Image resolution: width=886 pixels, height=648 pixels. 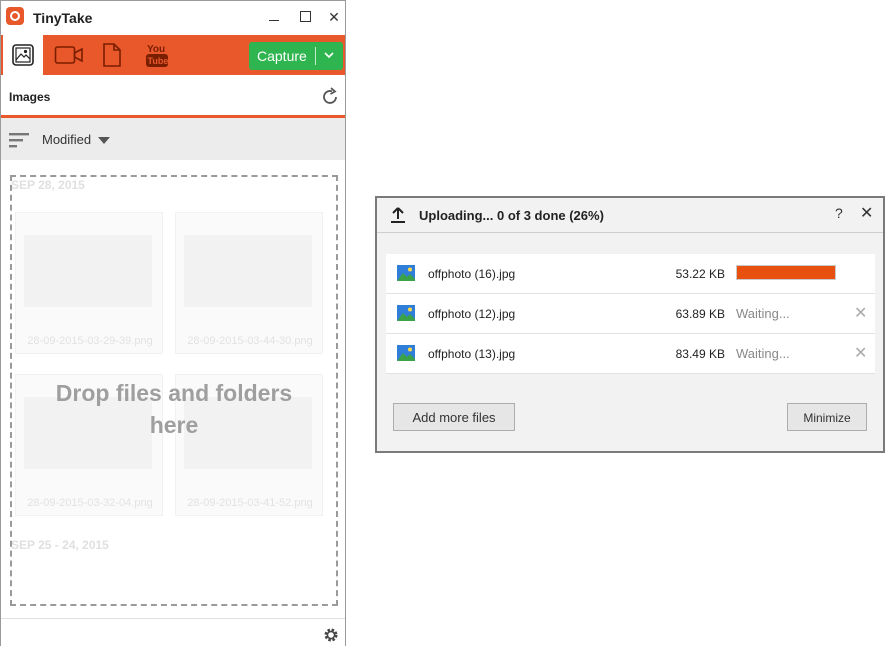 What do you see at coordinates (700, 354) in the screenshot?
I see `file-size: 83.49 KB` at bounding box center [700, 354].